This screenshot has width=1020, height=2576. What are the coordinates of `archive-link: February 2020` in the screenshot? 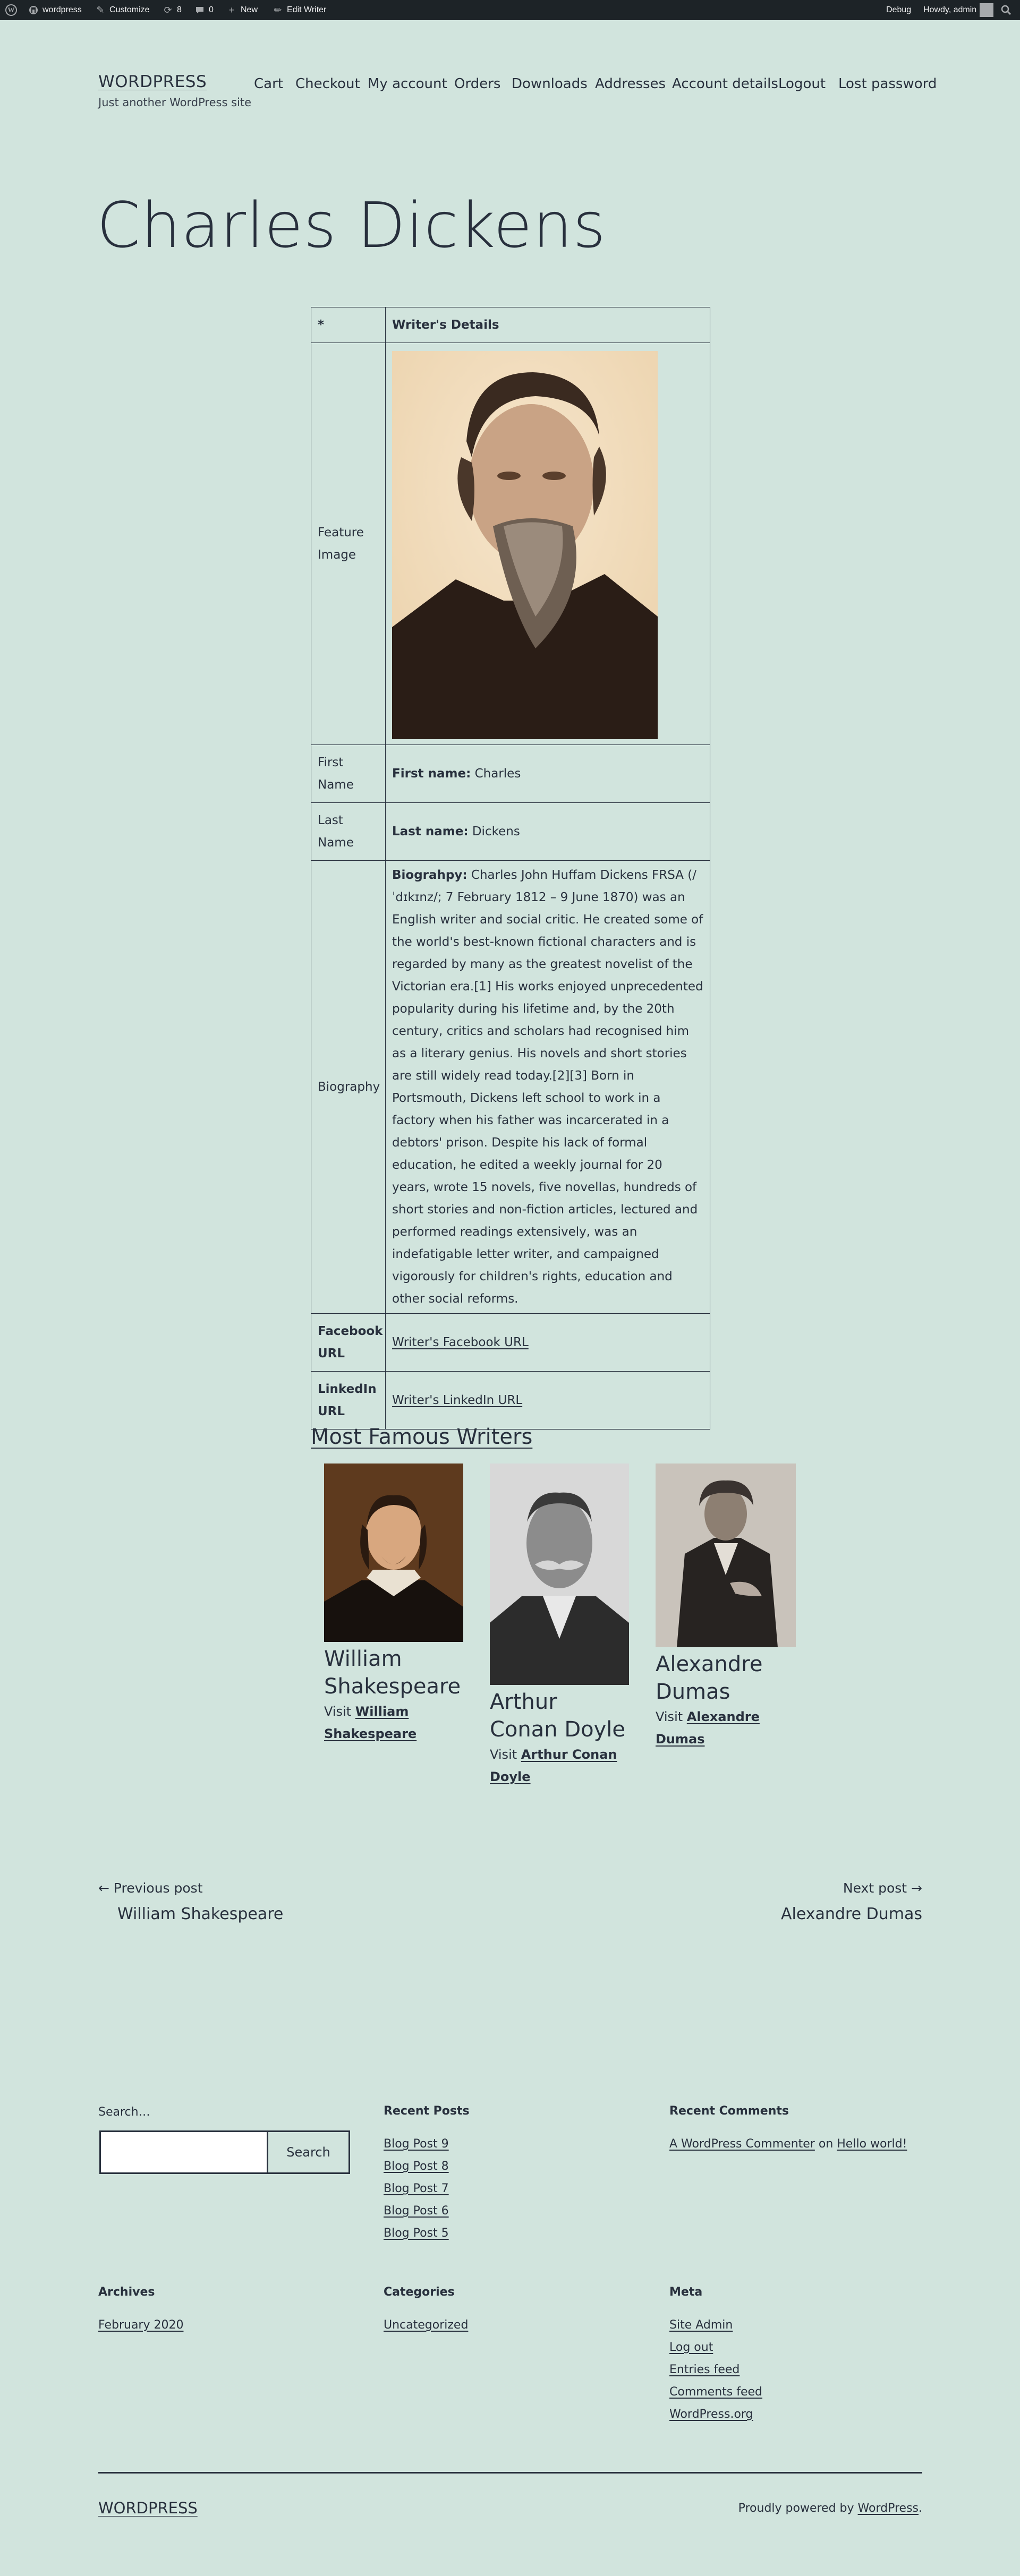 It's located at (140, 2325).